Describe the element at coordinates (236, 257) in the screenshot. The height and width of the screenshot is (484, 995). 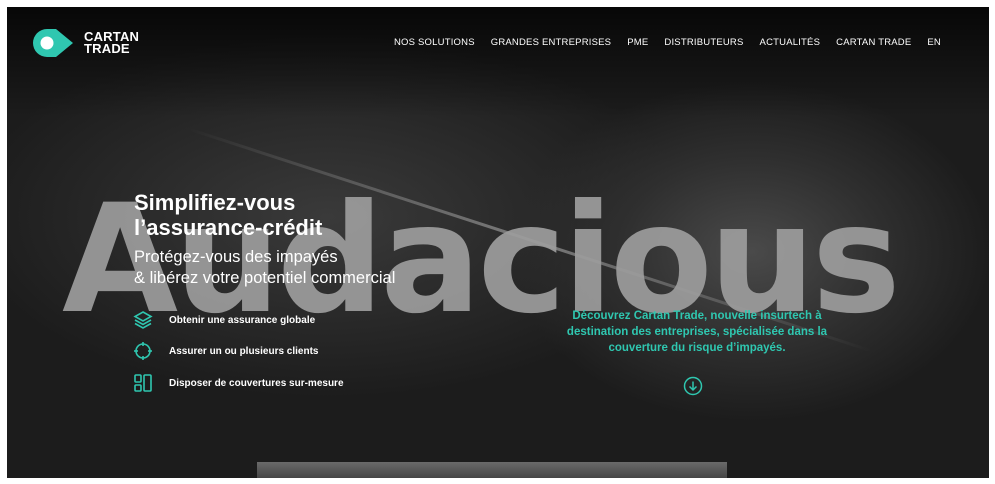
I see `hero-sub-line1: Protégez-vous des impayés` at that location.